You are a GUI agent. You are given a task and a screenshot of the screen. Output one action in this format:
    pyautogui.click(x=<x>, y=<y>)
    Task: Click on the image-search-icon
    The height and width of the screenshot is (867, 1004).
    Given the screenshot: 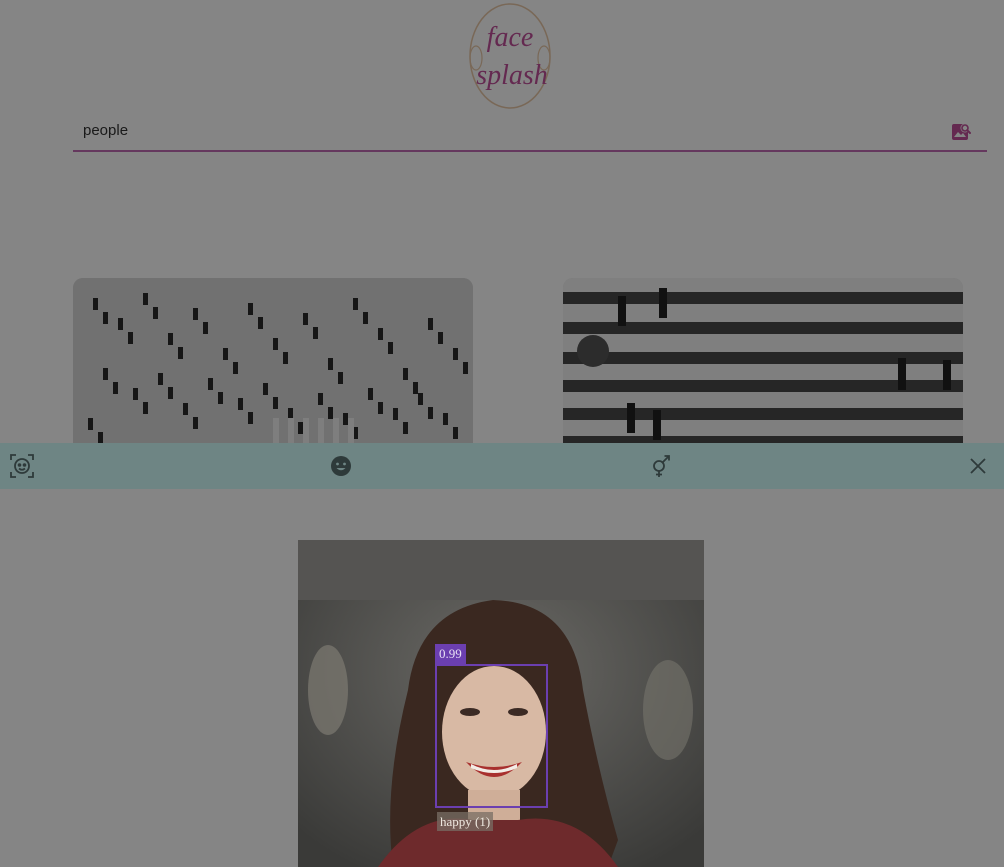 What is the action you would take?
    pyautogui.click(x=961, y=132)
    